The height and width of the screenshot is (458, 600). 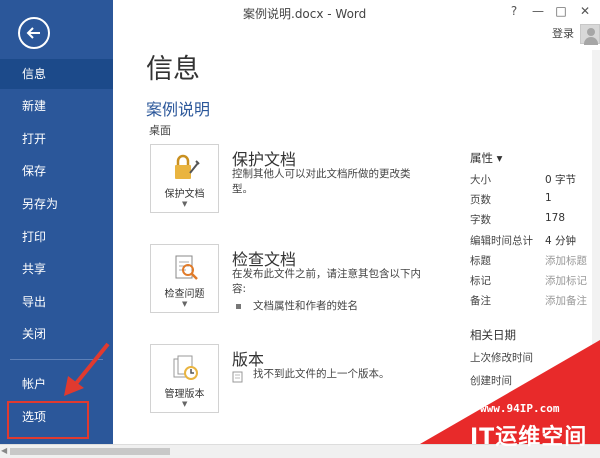 What do you see at coordinates (56, 171) in the screenshot?
I see `nav-item-save: 保存` at bounding box center [56, 171].